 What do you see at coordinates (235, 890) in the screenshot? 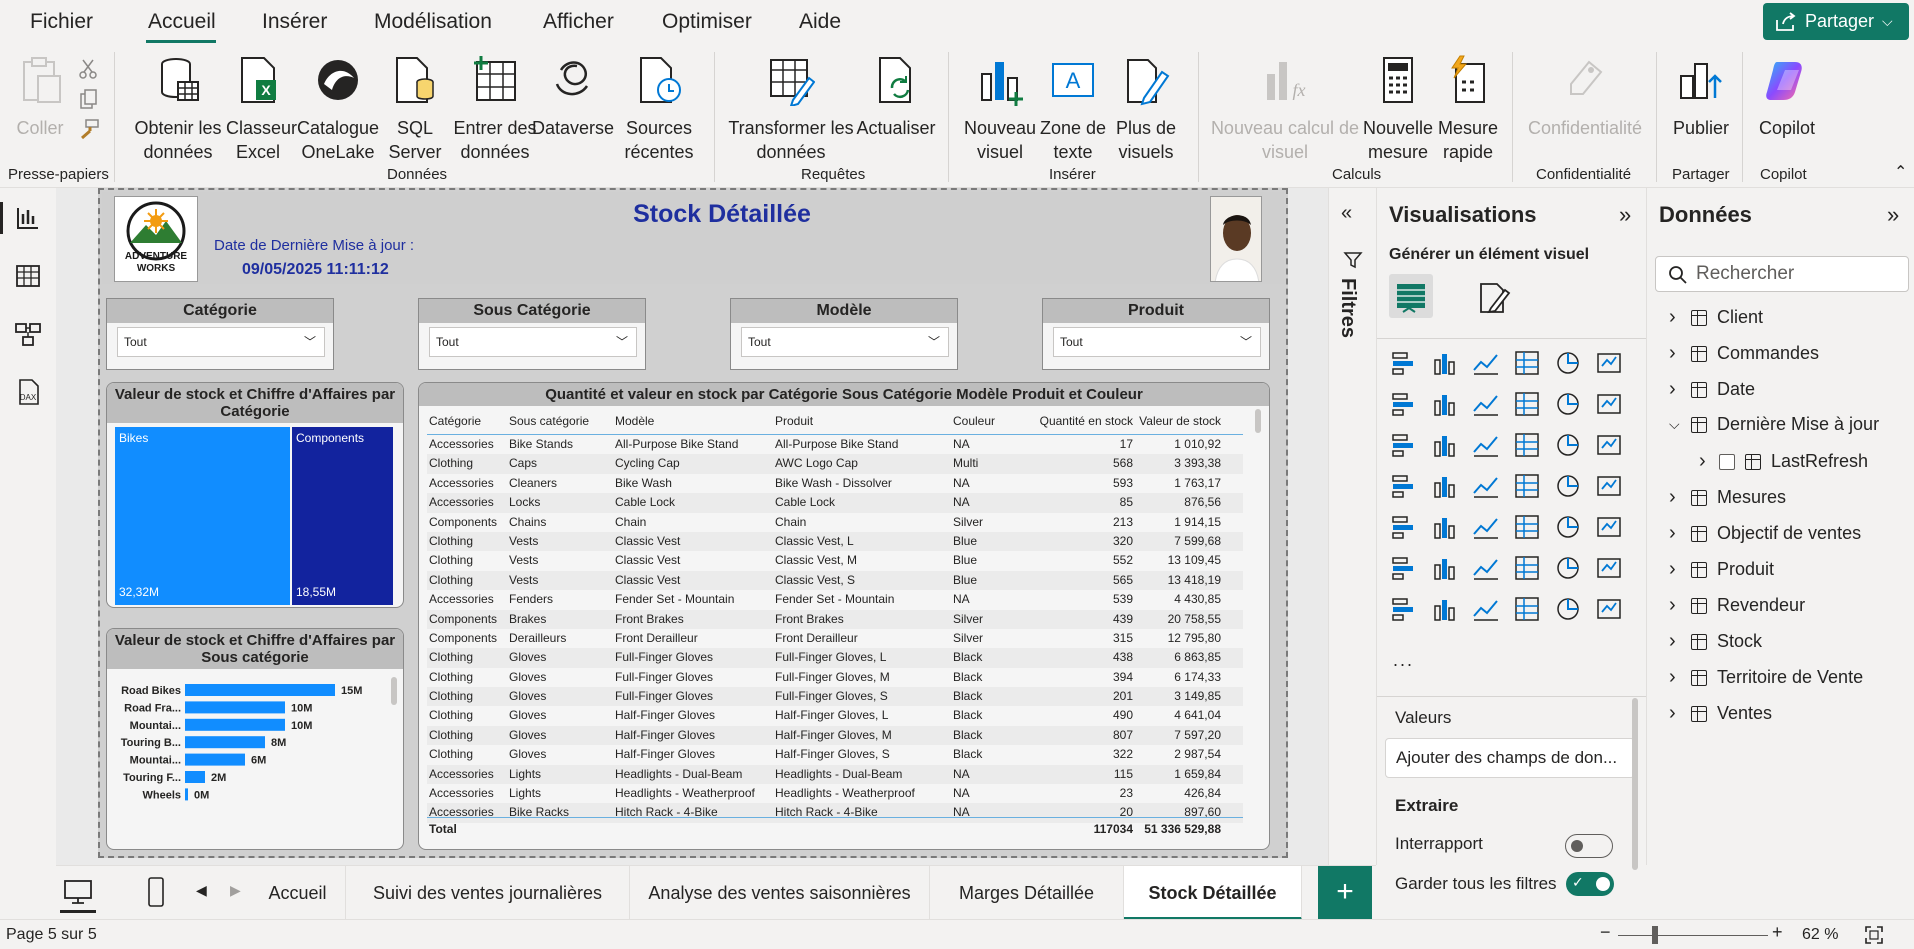
I see `next-page-icon: ▶` at bounding box center [235, 890].